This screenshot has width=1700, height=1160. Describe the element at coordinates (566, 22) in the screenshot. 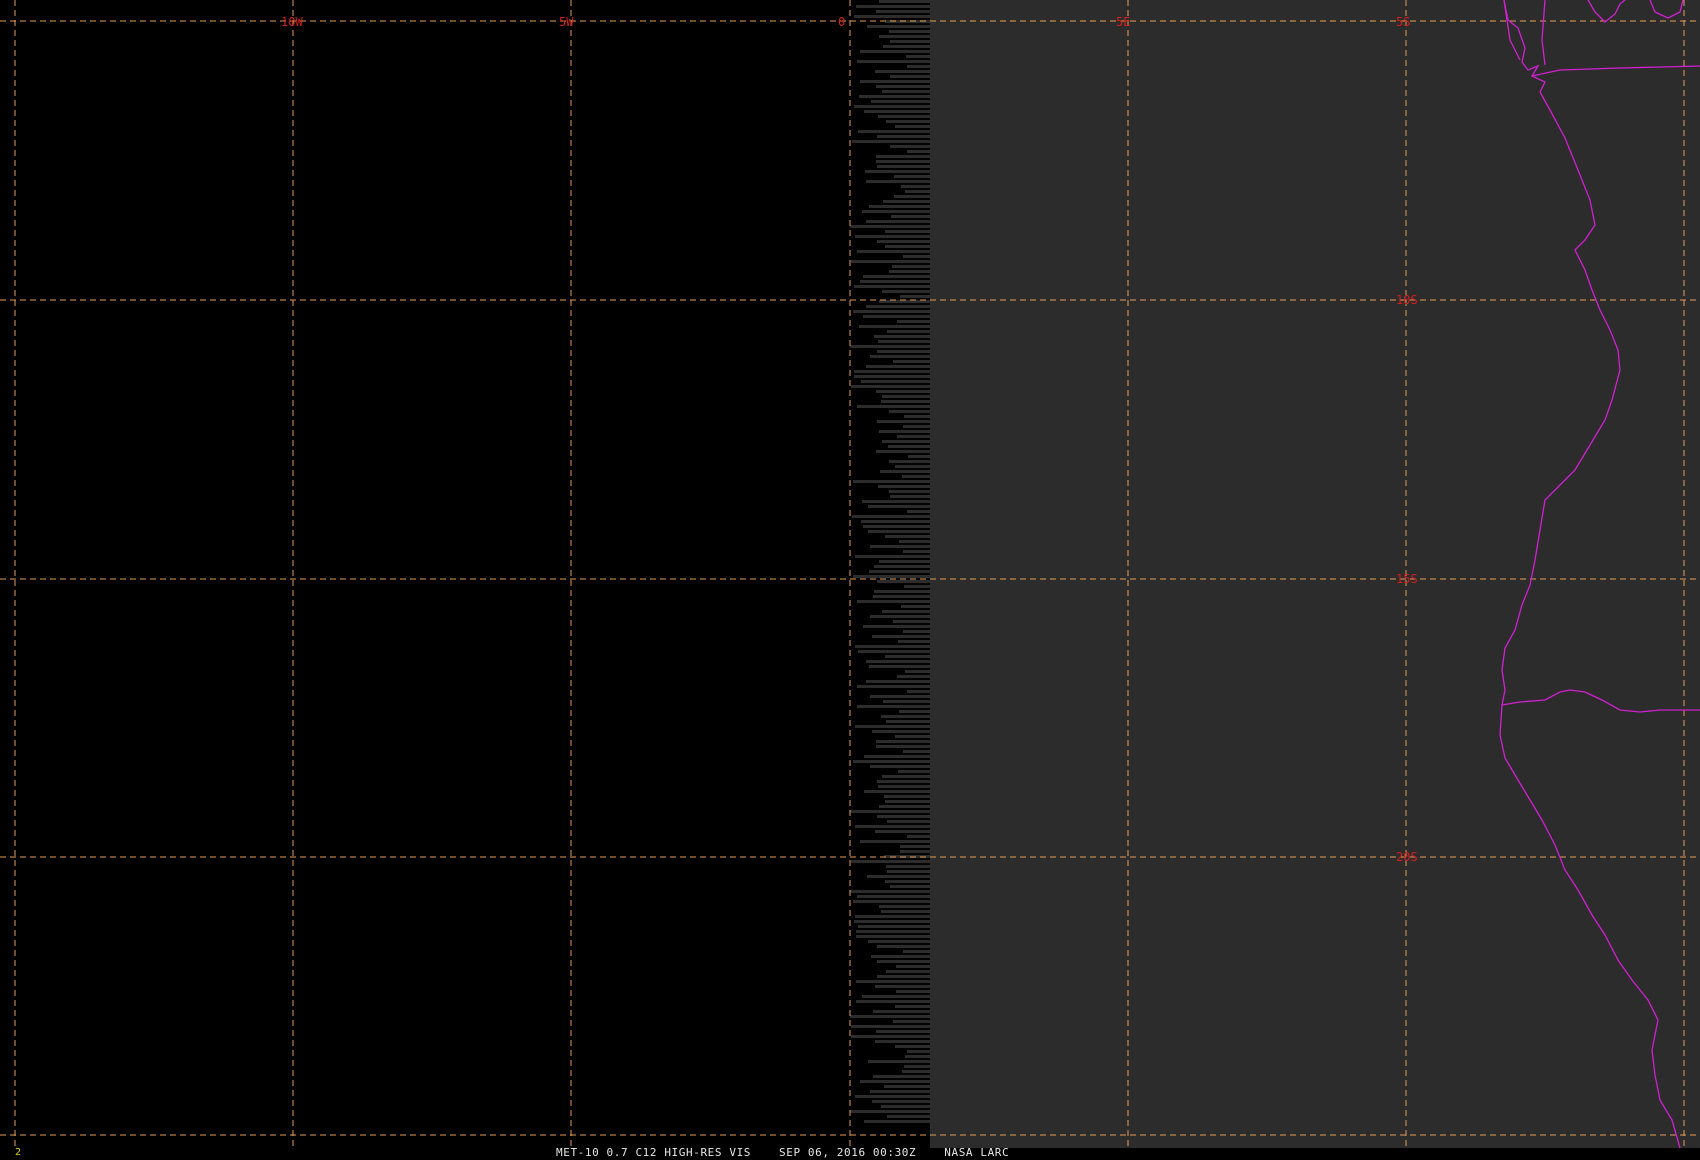

I see `longitude-label: 5W` at that location.